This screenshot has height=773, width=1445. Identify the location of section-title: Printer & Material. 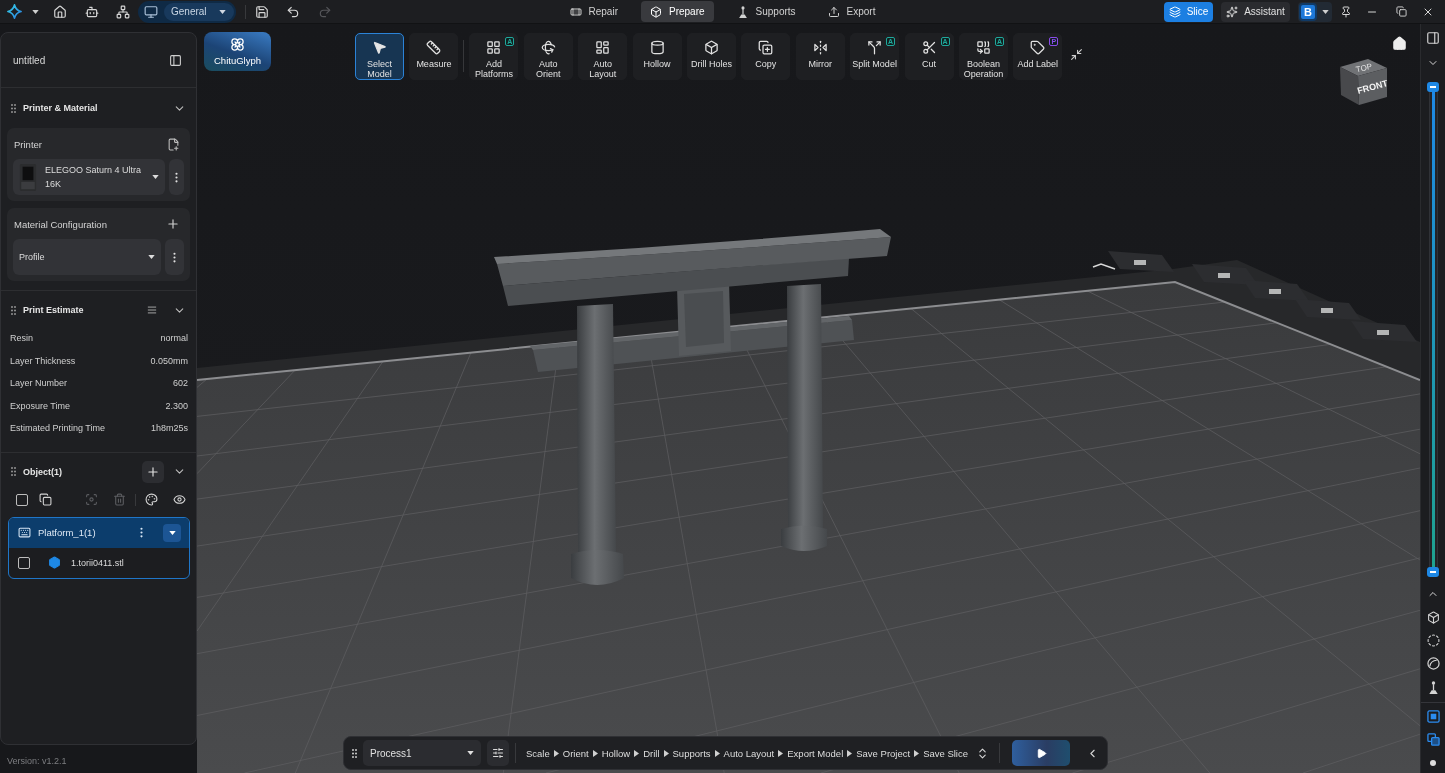
(60, 108).